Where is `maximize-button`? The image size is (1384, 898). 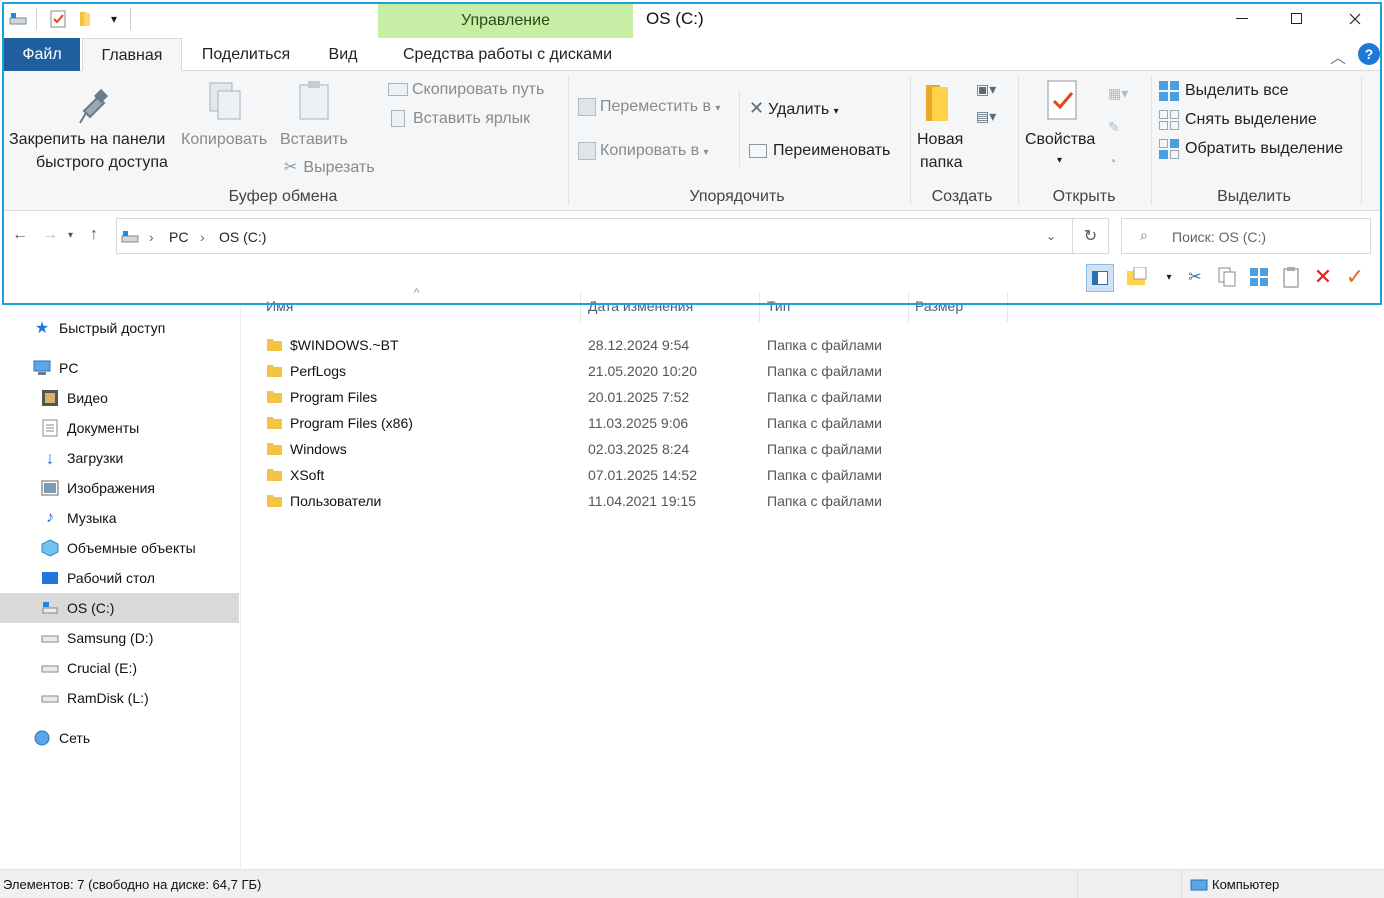 maximize-button is located at coordinates (1297, 19).